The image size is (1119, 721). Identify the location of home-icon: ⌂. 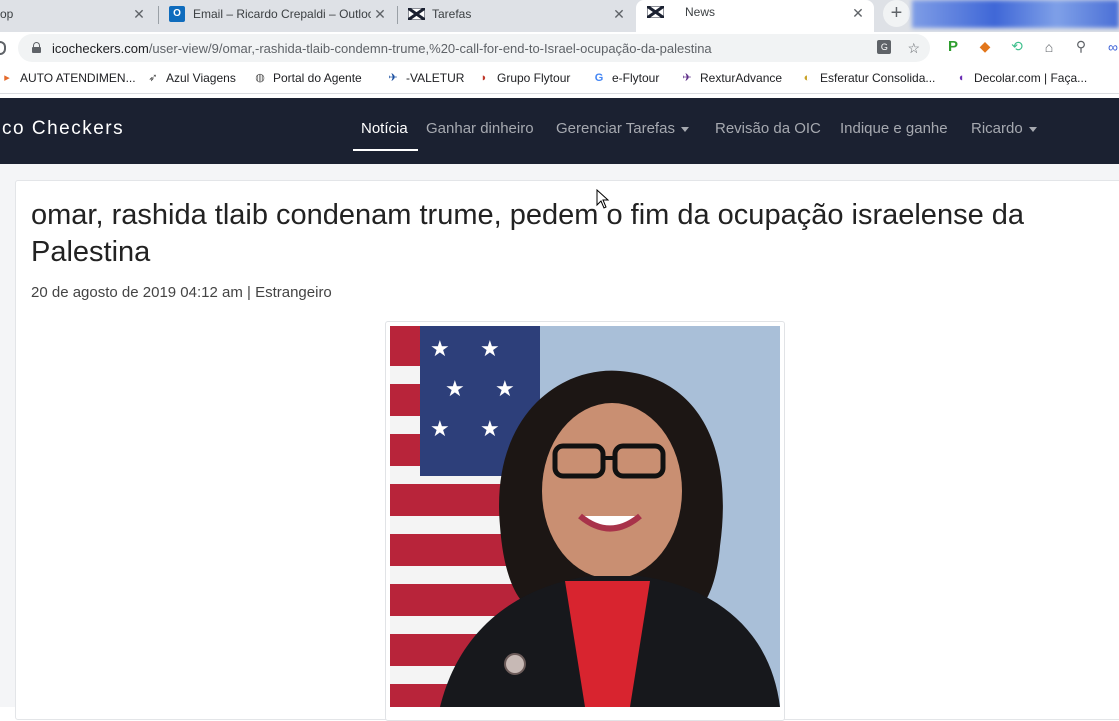
(1049, 47).